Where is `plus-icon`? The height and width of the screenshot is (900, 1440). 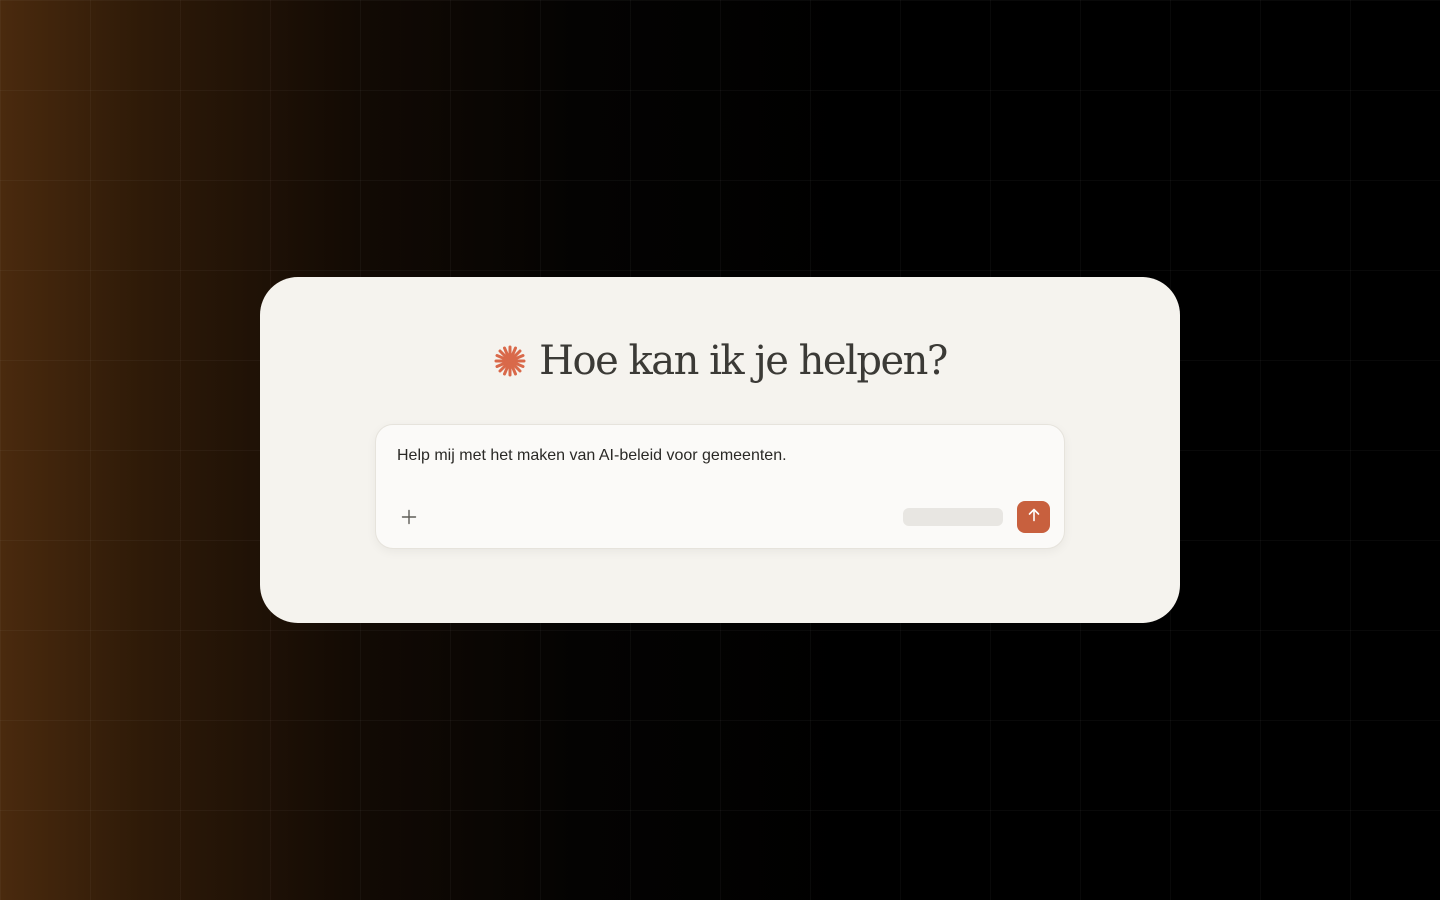 plus-icon is located at coordinates (409, 519).